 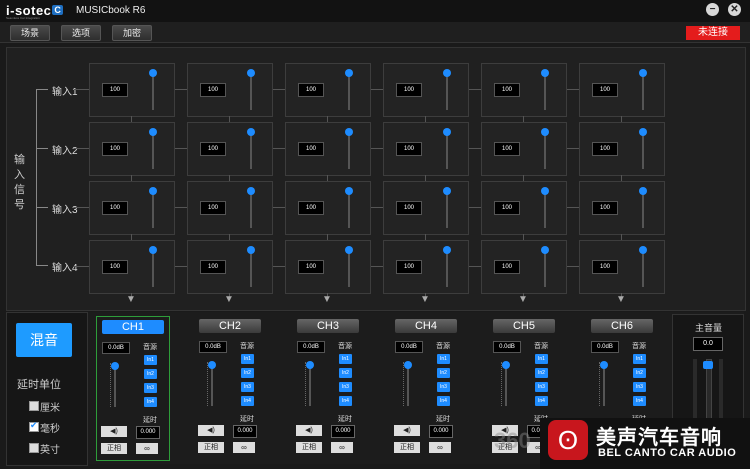 What do you see at coordinates (44, 406) in the screenshot?
I see `unit-cm-option: 厘米` at bounding box center [44, 406].